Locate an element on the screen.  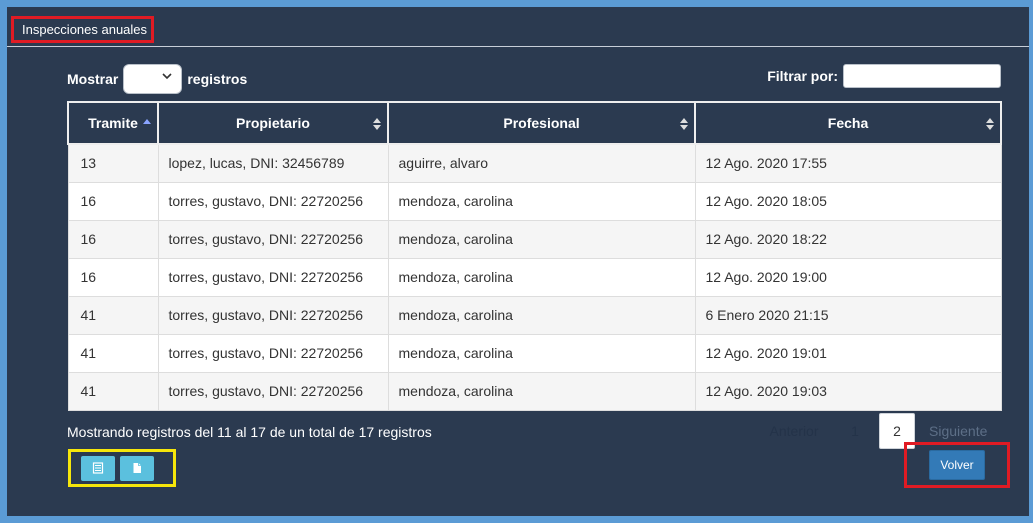
pdf-icon is located at coordinates (137, 468).